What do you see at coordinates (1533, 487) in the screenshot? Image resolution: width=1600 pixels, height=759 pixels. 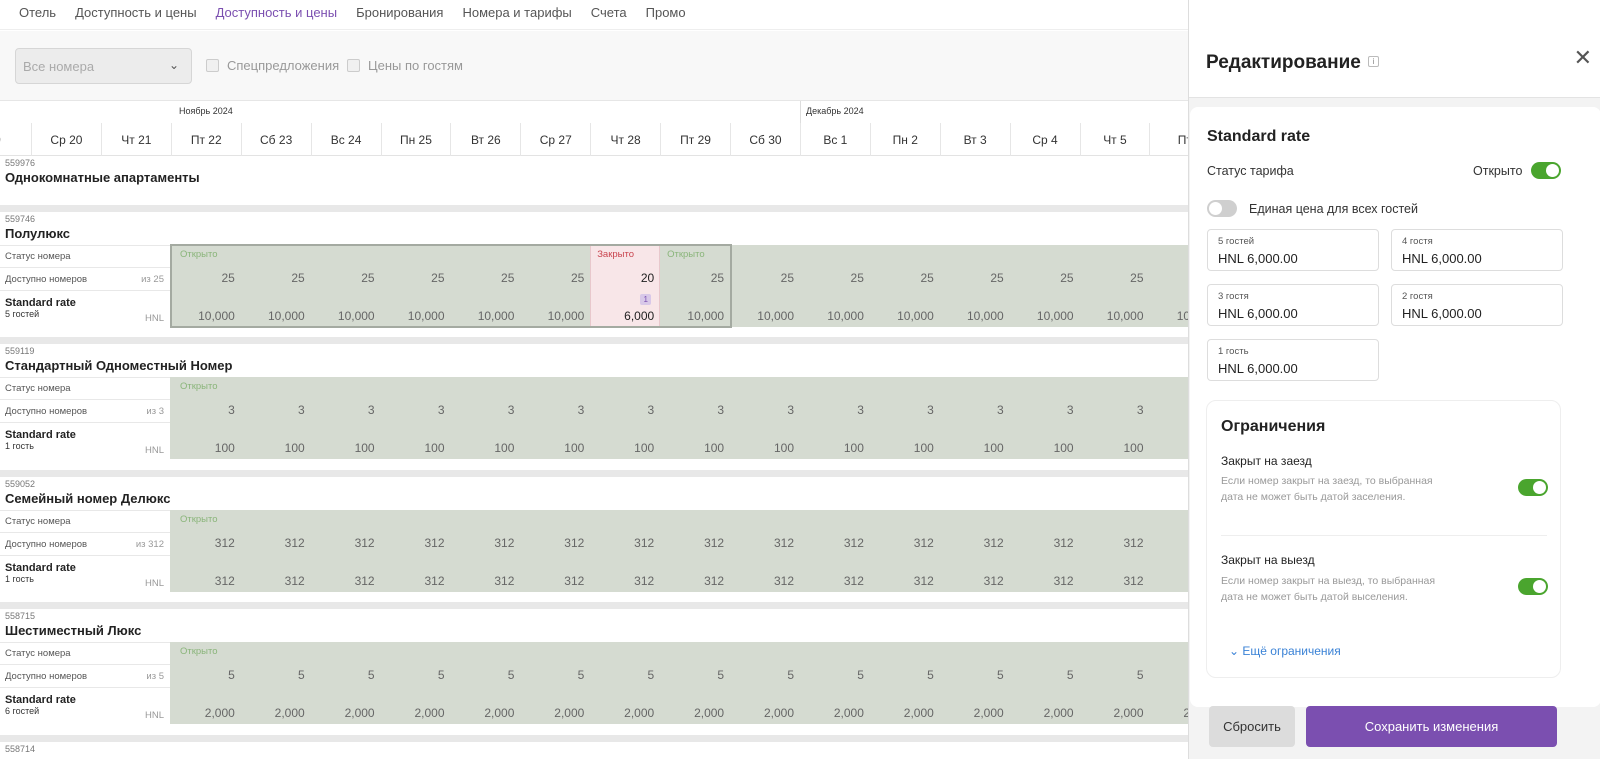 I see `closed-arrival-toggle` at bounding box center [1533, 487].